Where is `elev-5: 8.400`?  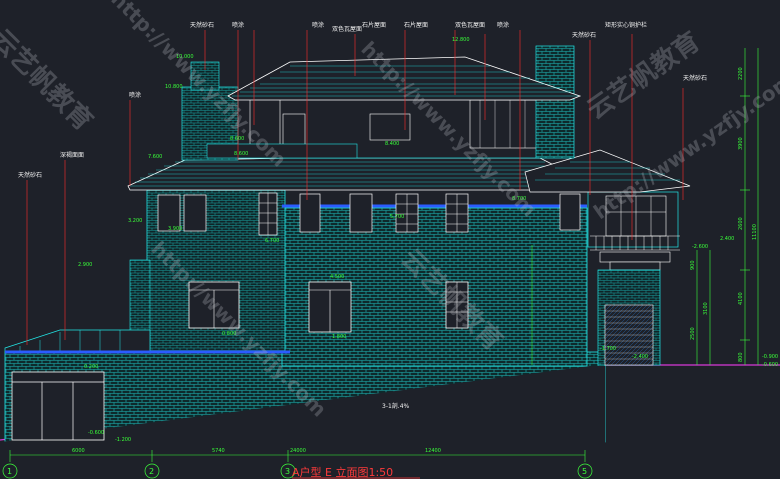 elev-5: 8.400 is located at coordinates (392, 144).